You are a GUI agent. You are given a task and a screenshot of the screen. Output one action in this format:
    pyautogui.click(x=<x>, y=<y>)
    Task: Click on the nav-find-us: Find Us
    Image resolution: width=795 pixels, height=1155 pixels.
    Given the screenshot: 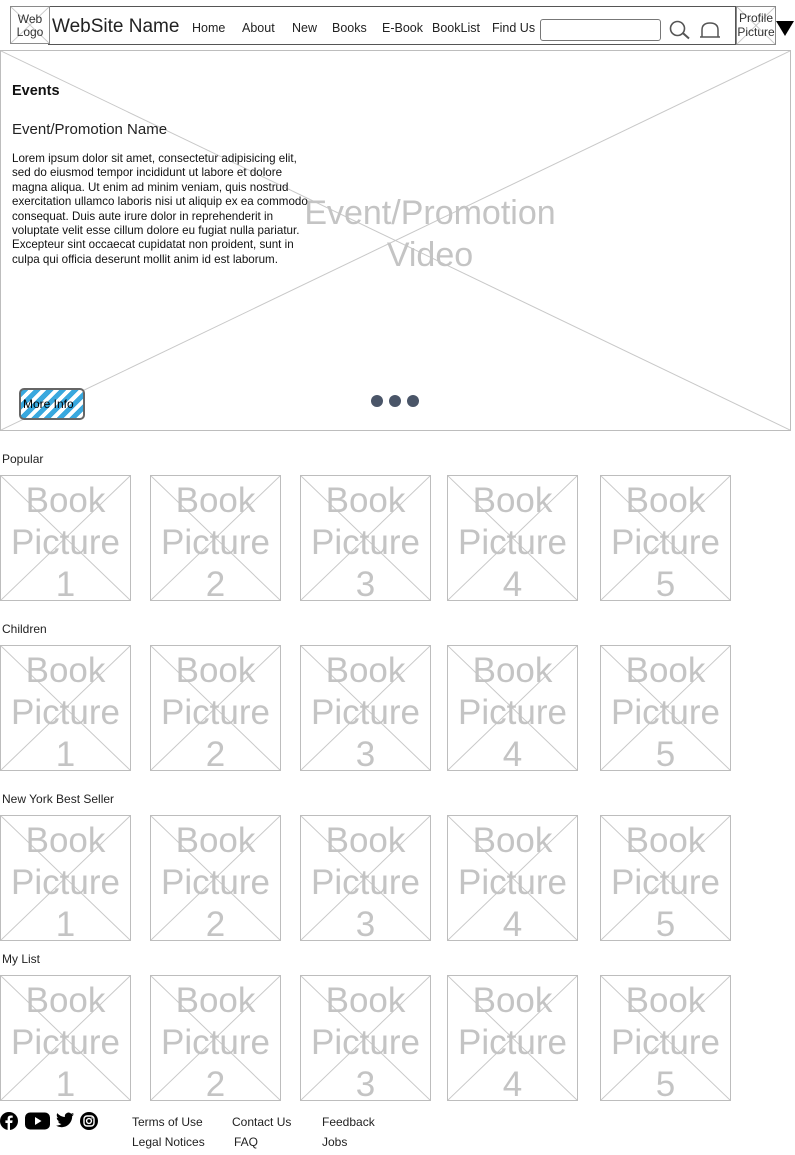 What is the action you would take?
    pyautogui.click(x=513, y=28)
    